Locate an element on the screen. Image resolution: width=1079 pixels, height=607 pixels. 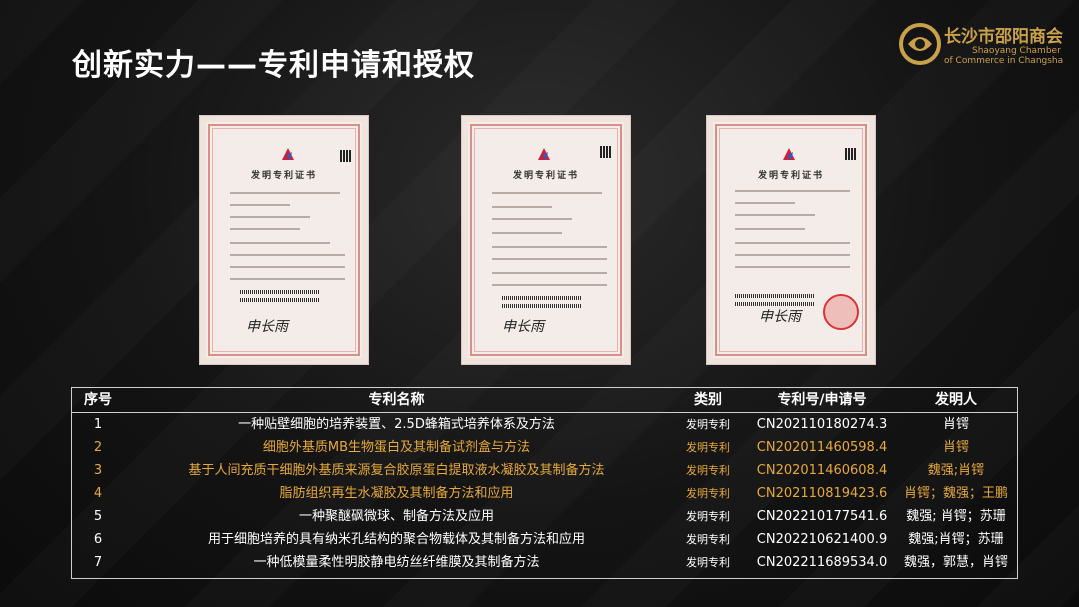
patent-number: CN202011460608.4 is located at coordinates (822, 470).